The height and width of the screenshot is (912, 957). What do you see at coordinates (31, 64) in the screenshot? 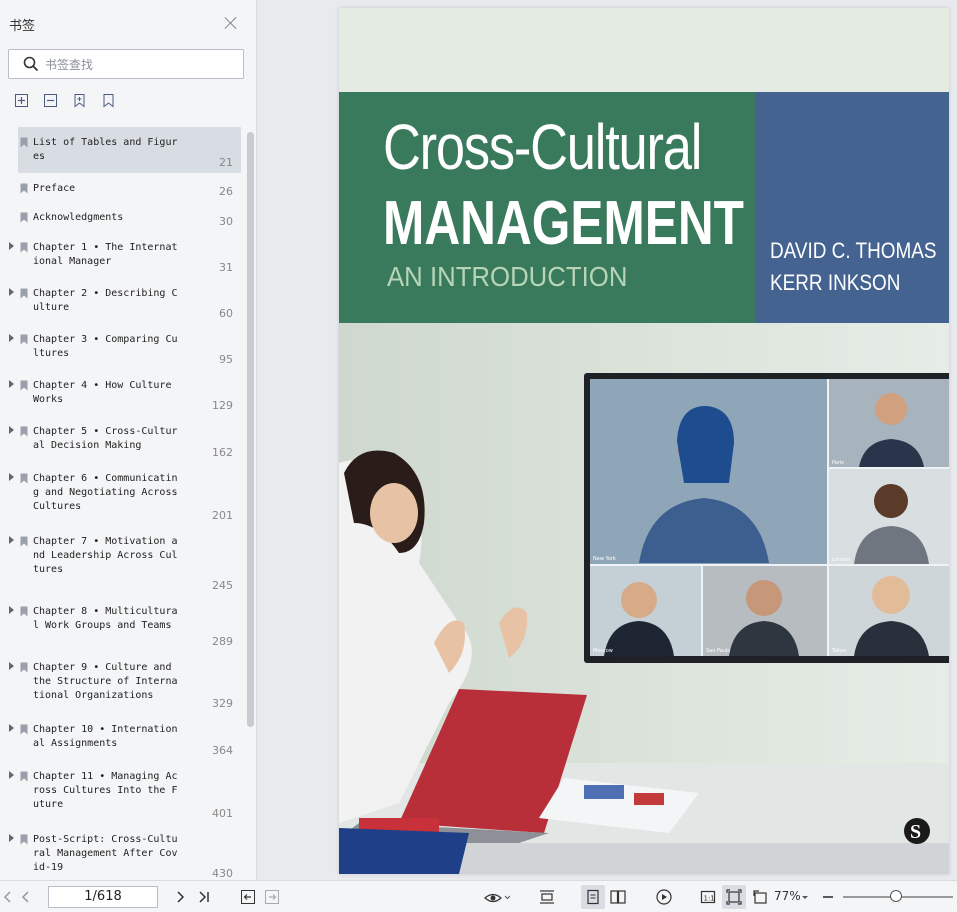
I see `search-icon` at bounding box center [31, 64].